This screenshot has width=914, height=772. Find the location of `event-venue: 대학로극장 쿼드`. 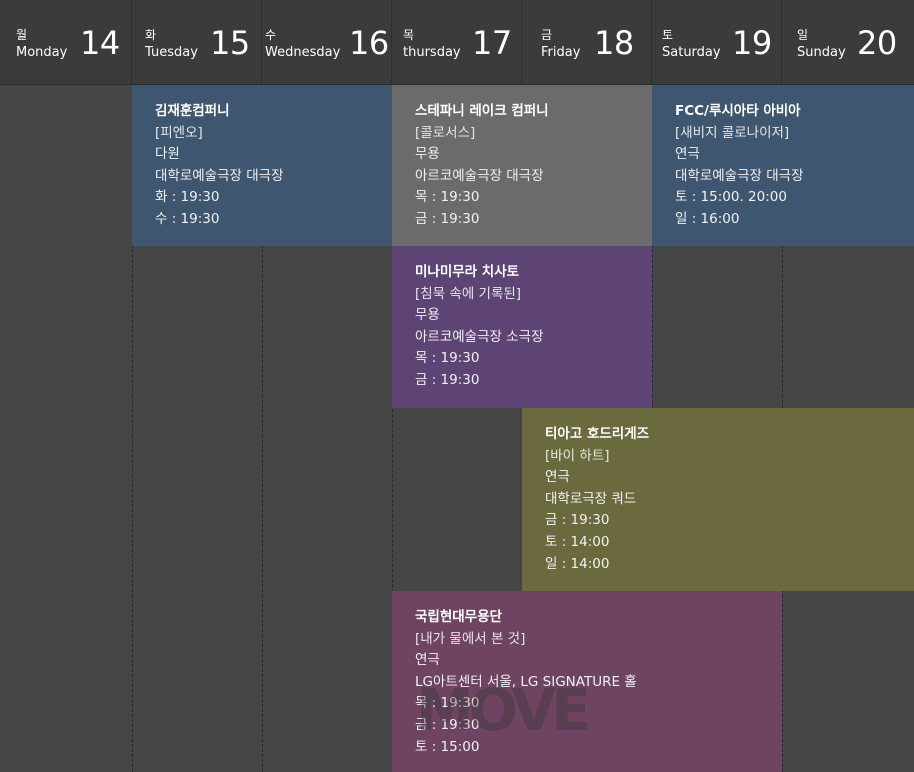

event-venue: 대학로극장 쿼드 is located at coordinates (591, 498).